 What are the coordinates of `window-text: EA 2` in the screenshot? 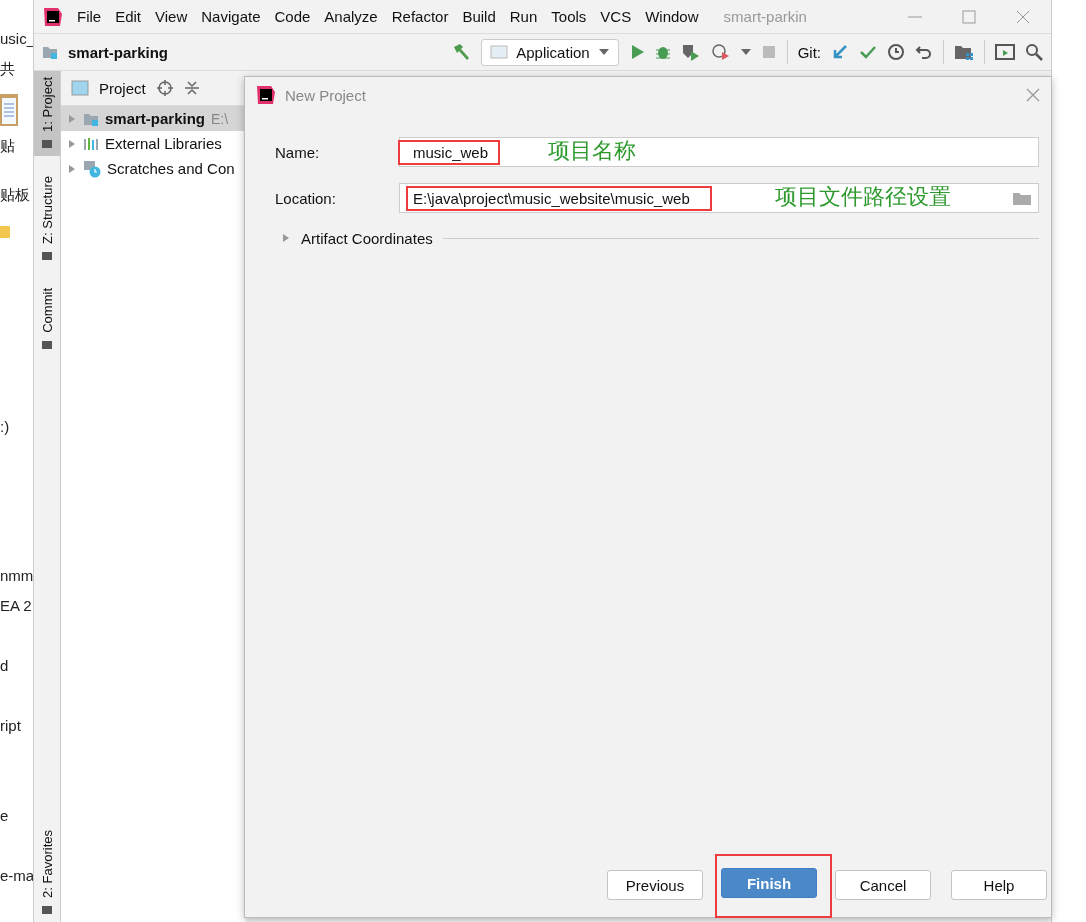 It's located at (16, 605).